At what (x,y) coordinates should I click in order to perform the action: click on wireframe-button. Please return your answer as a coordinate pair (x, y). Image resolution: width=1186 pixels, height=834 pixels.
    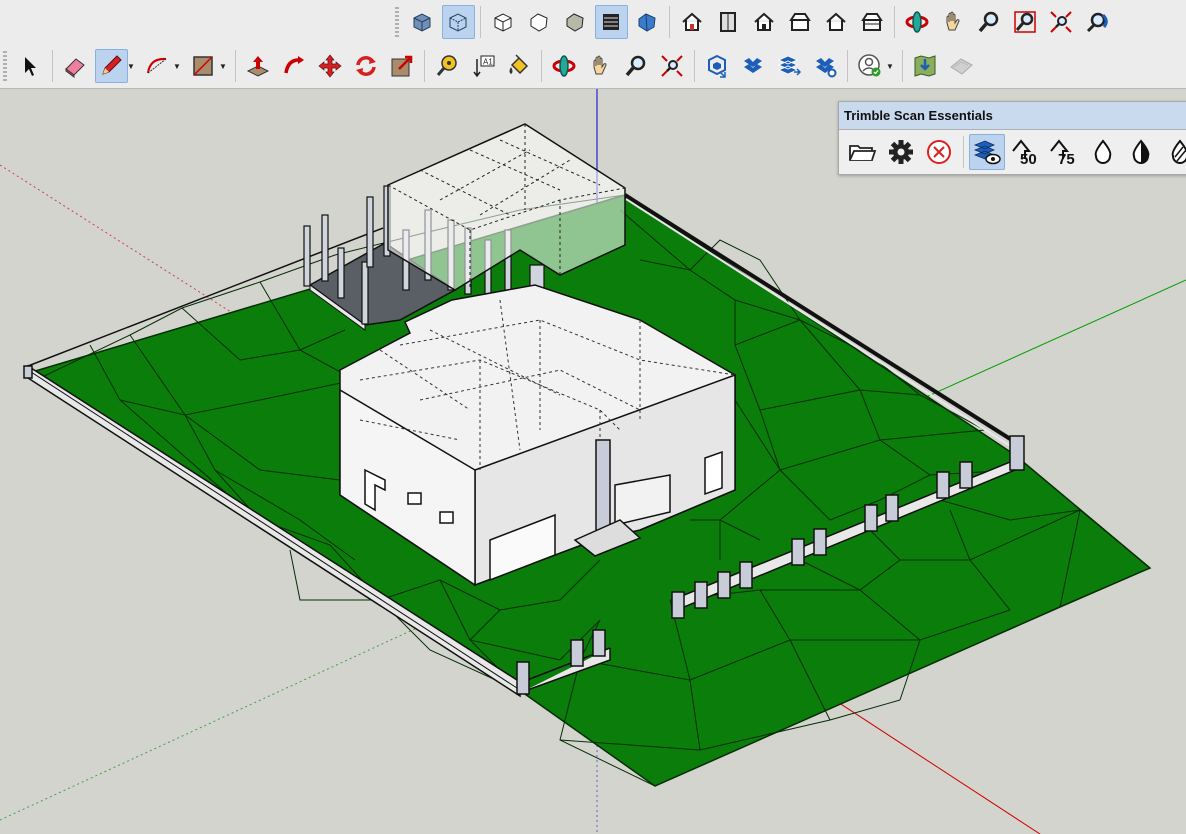
    Looking at the image, I should click on (539, 22).